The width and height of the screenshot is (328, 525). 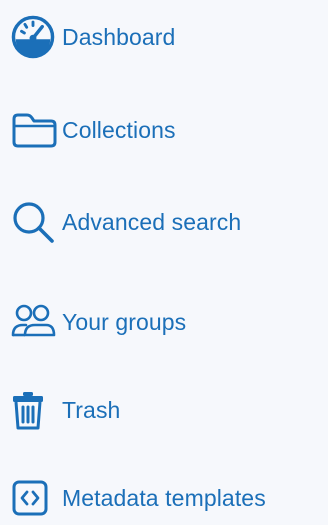 I want to click on sidebar-item-your-groups: Your groups, so click(x=98, y=322).